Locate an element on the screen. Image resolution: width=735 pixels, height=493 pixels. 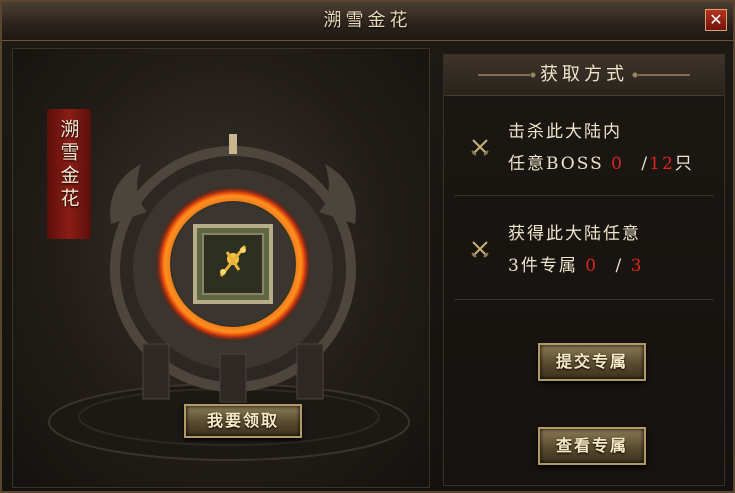
ornament-right-icon is located at coordinates (661, 75).